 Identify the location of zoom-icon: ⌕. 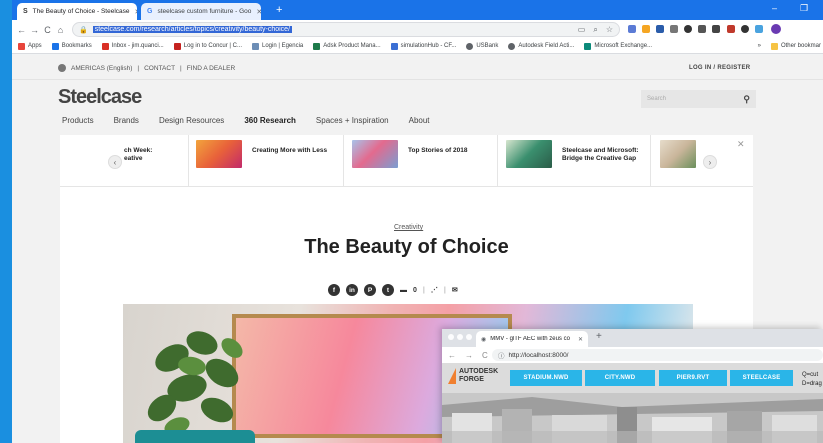
(595, 30).